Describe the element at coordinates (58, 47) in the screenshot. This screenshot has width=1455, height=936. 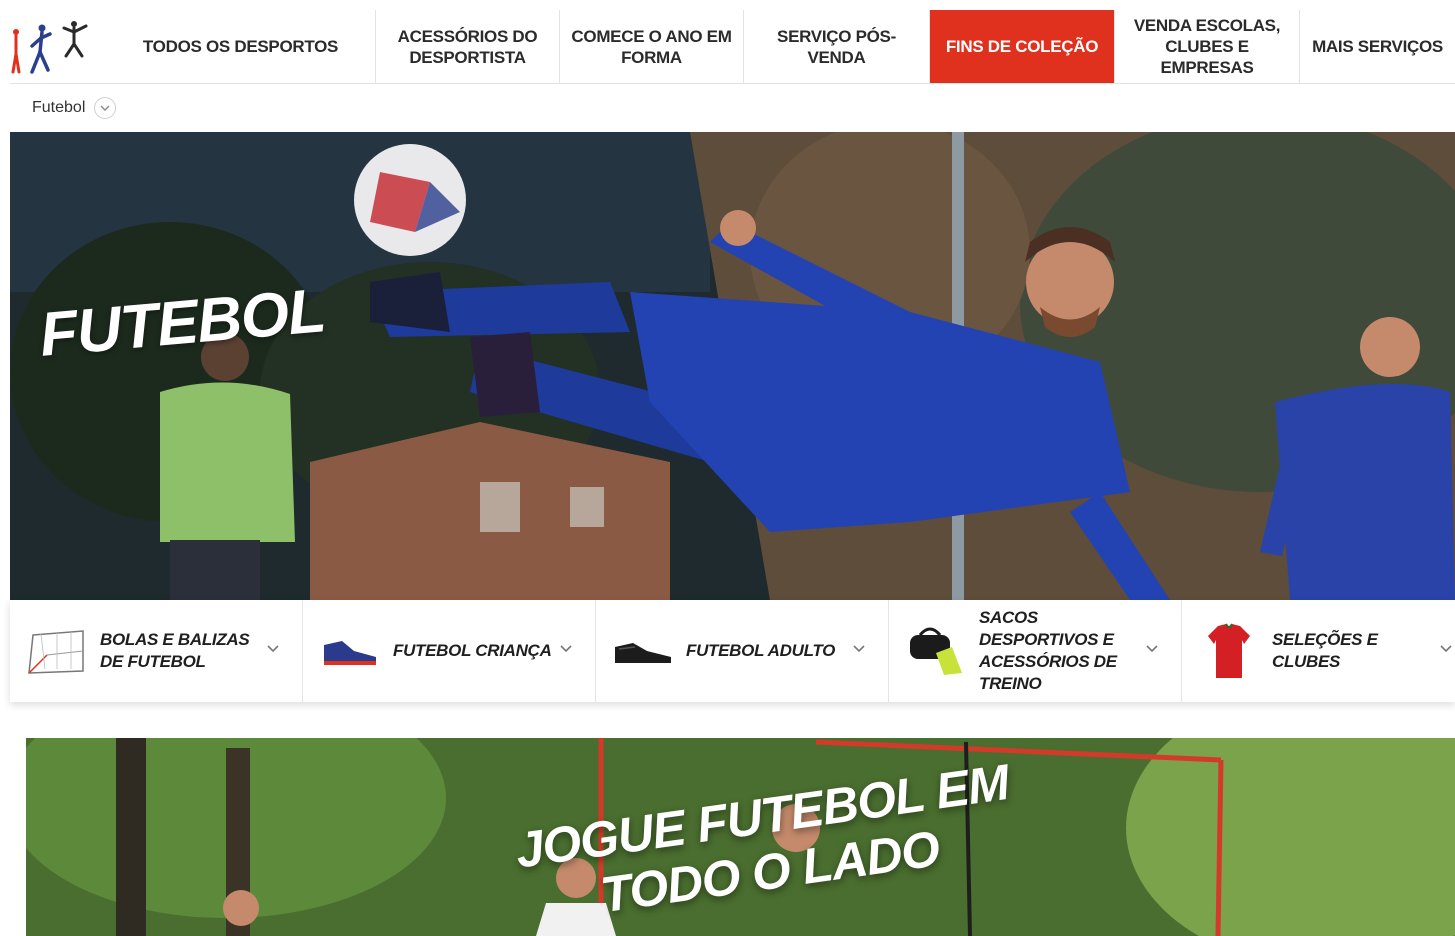
I see `sport-figures-logo` at that location.